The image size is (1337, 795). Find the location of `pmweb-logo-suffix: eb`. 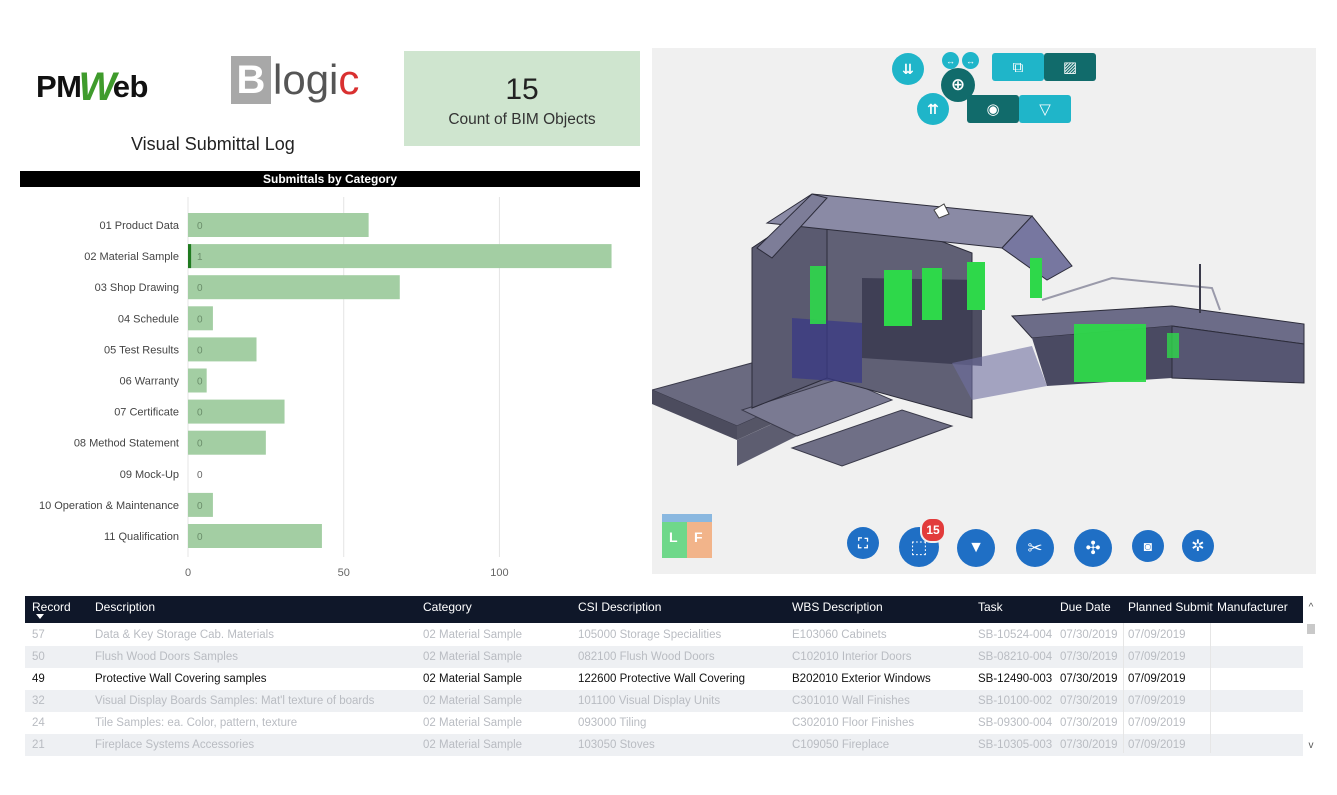

pmweb-logo-suffix: eb is located at coordinates (130, 86).